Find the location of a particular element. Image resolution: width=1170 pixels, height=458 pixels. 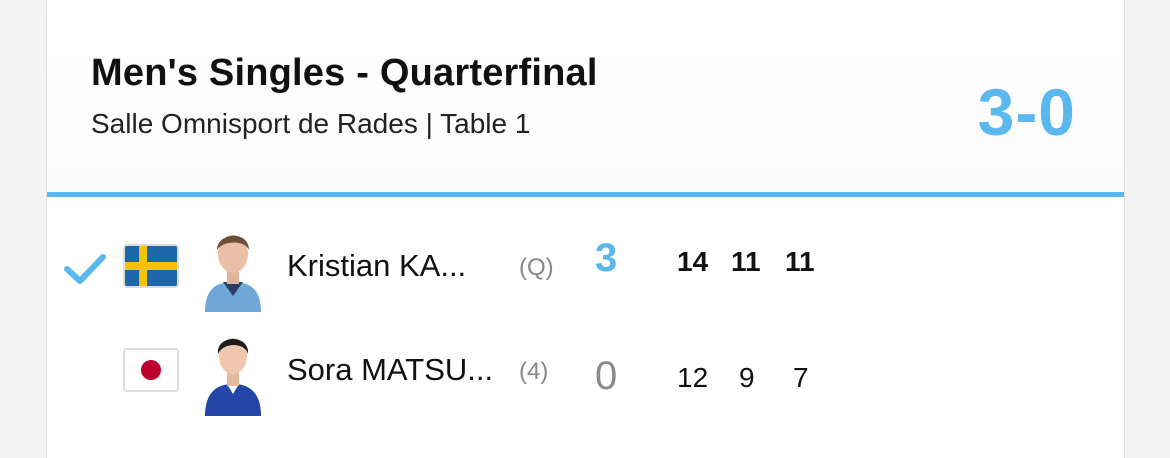

set-score-2: 11 is located at coordinates (746, 261).